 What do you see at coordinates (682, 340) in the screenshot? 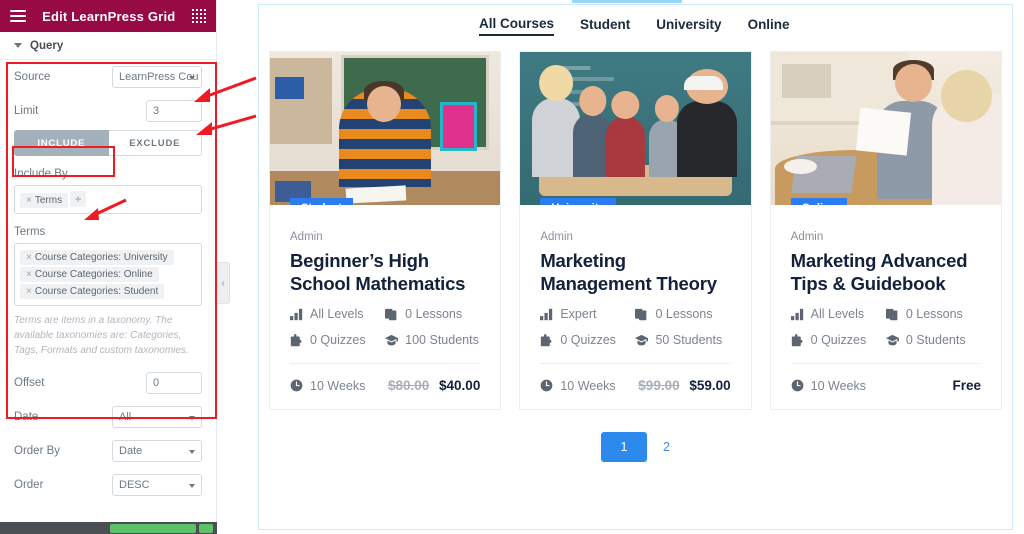
I see `meta-students: 50 Students` at bounding box center [682, 340].